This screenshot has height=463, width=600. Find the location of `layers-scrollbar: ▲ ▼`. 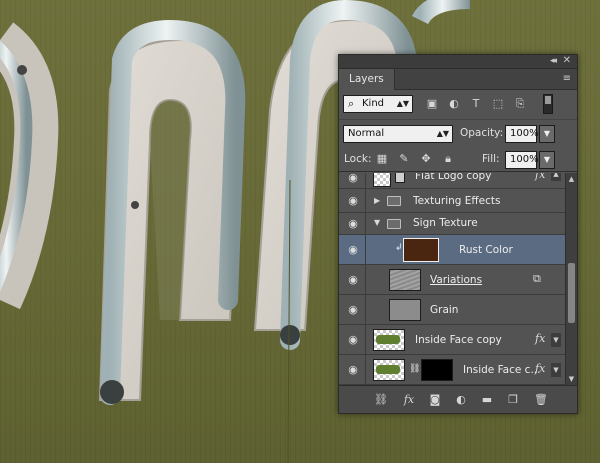

layers-scrollbar: ▲ ▼ is located at coordinates (571, 279).